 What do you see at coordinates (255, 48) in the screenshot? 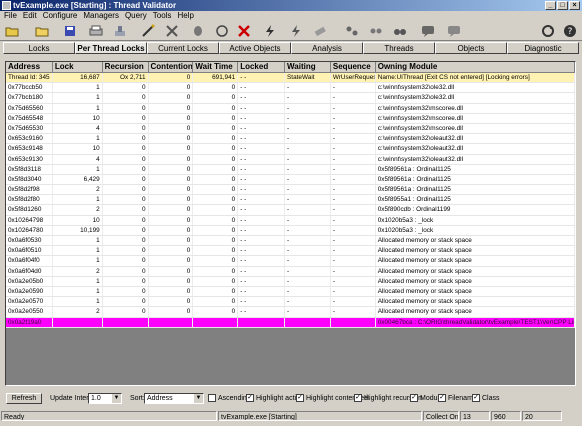
I see `tab-active-objects: Active Objects` at bounding box center [255, 48].